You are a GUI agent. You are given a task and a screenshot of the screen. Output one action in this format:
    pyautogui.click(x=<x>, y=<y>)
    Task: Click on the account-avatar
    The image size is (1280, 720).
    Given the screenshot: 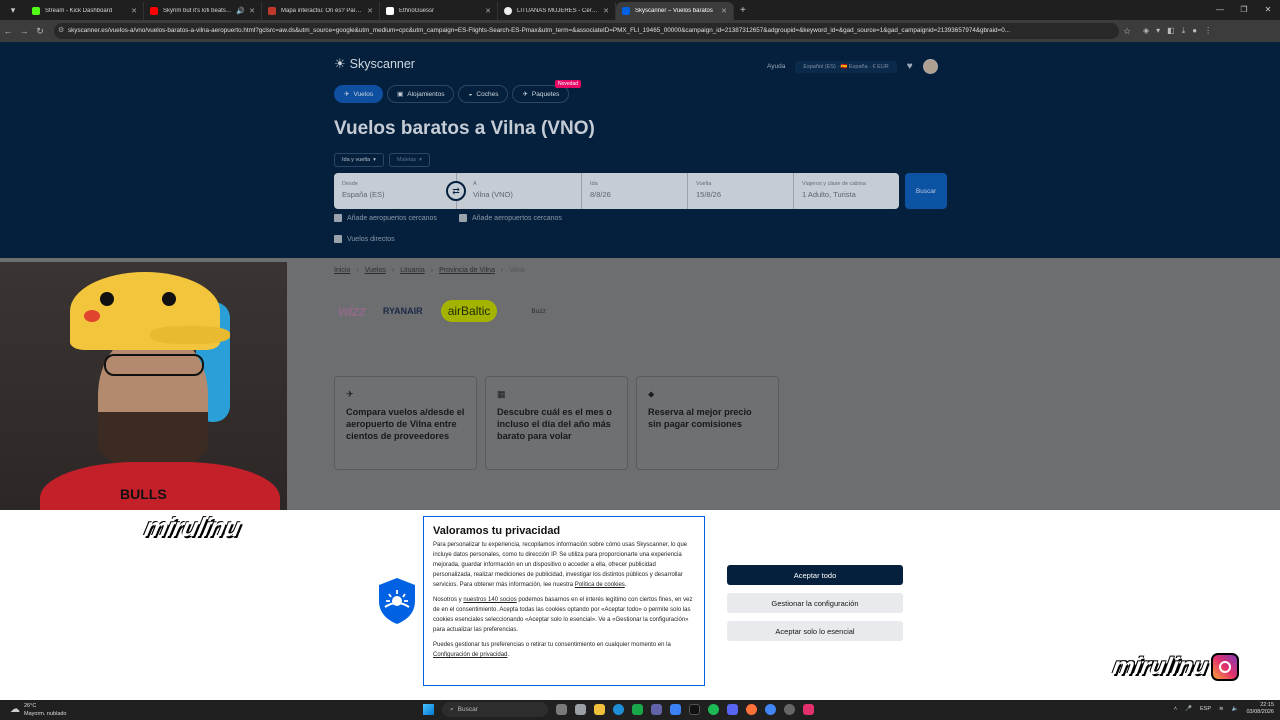 What is the action you would take?
    pyautogui.click(x=930, y=66)
    